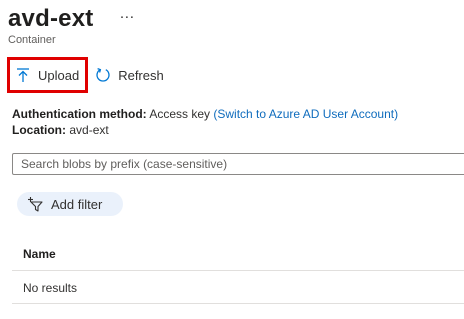 This screenshot has height=319, width=464. I want to click on authentication-method-value: Access key, so click(180, 114).